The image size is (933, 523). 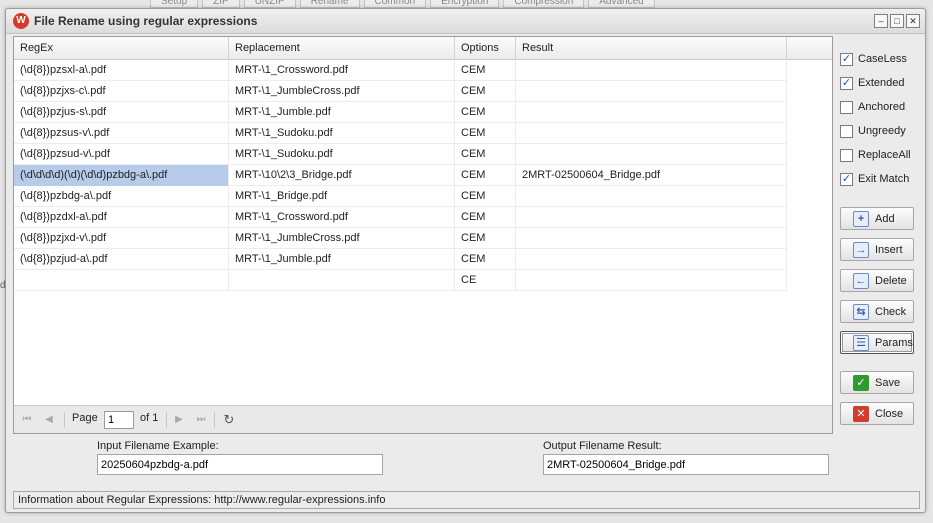 What do you see at coordinates (861, 342) in the screenshot?
I see `params-icon: ☰` at bounding box center [861, 342].